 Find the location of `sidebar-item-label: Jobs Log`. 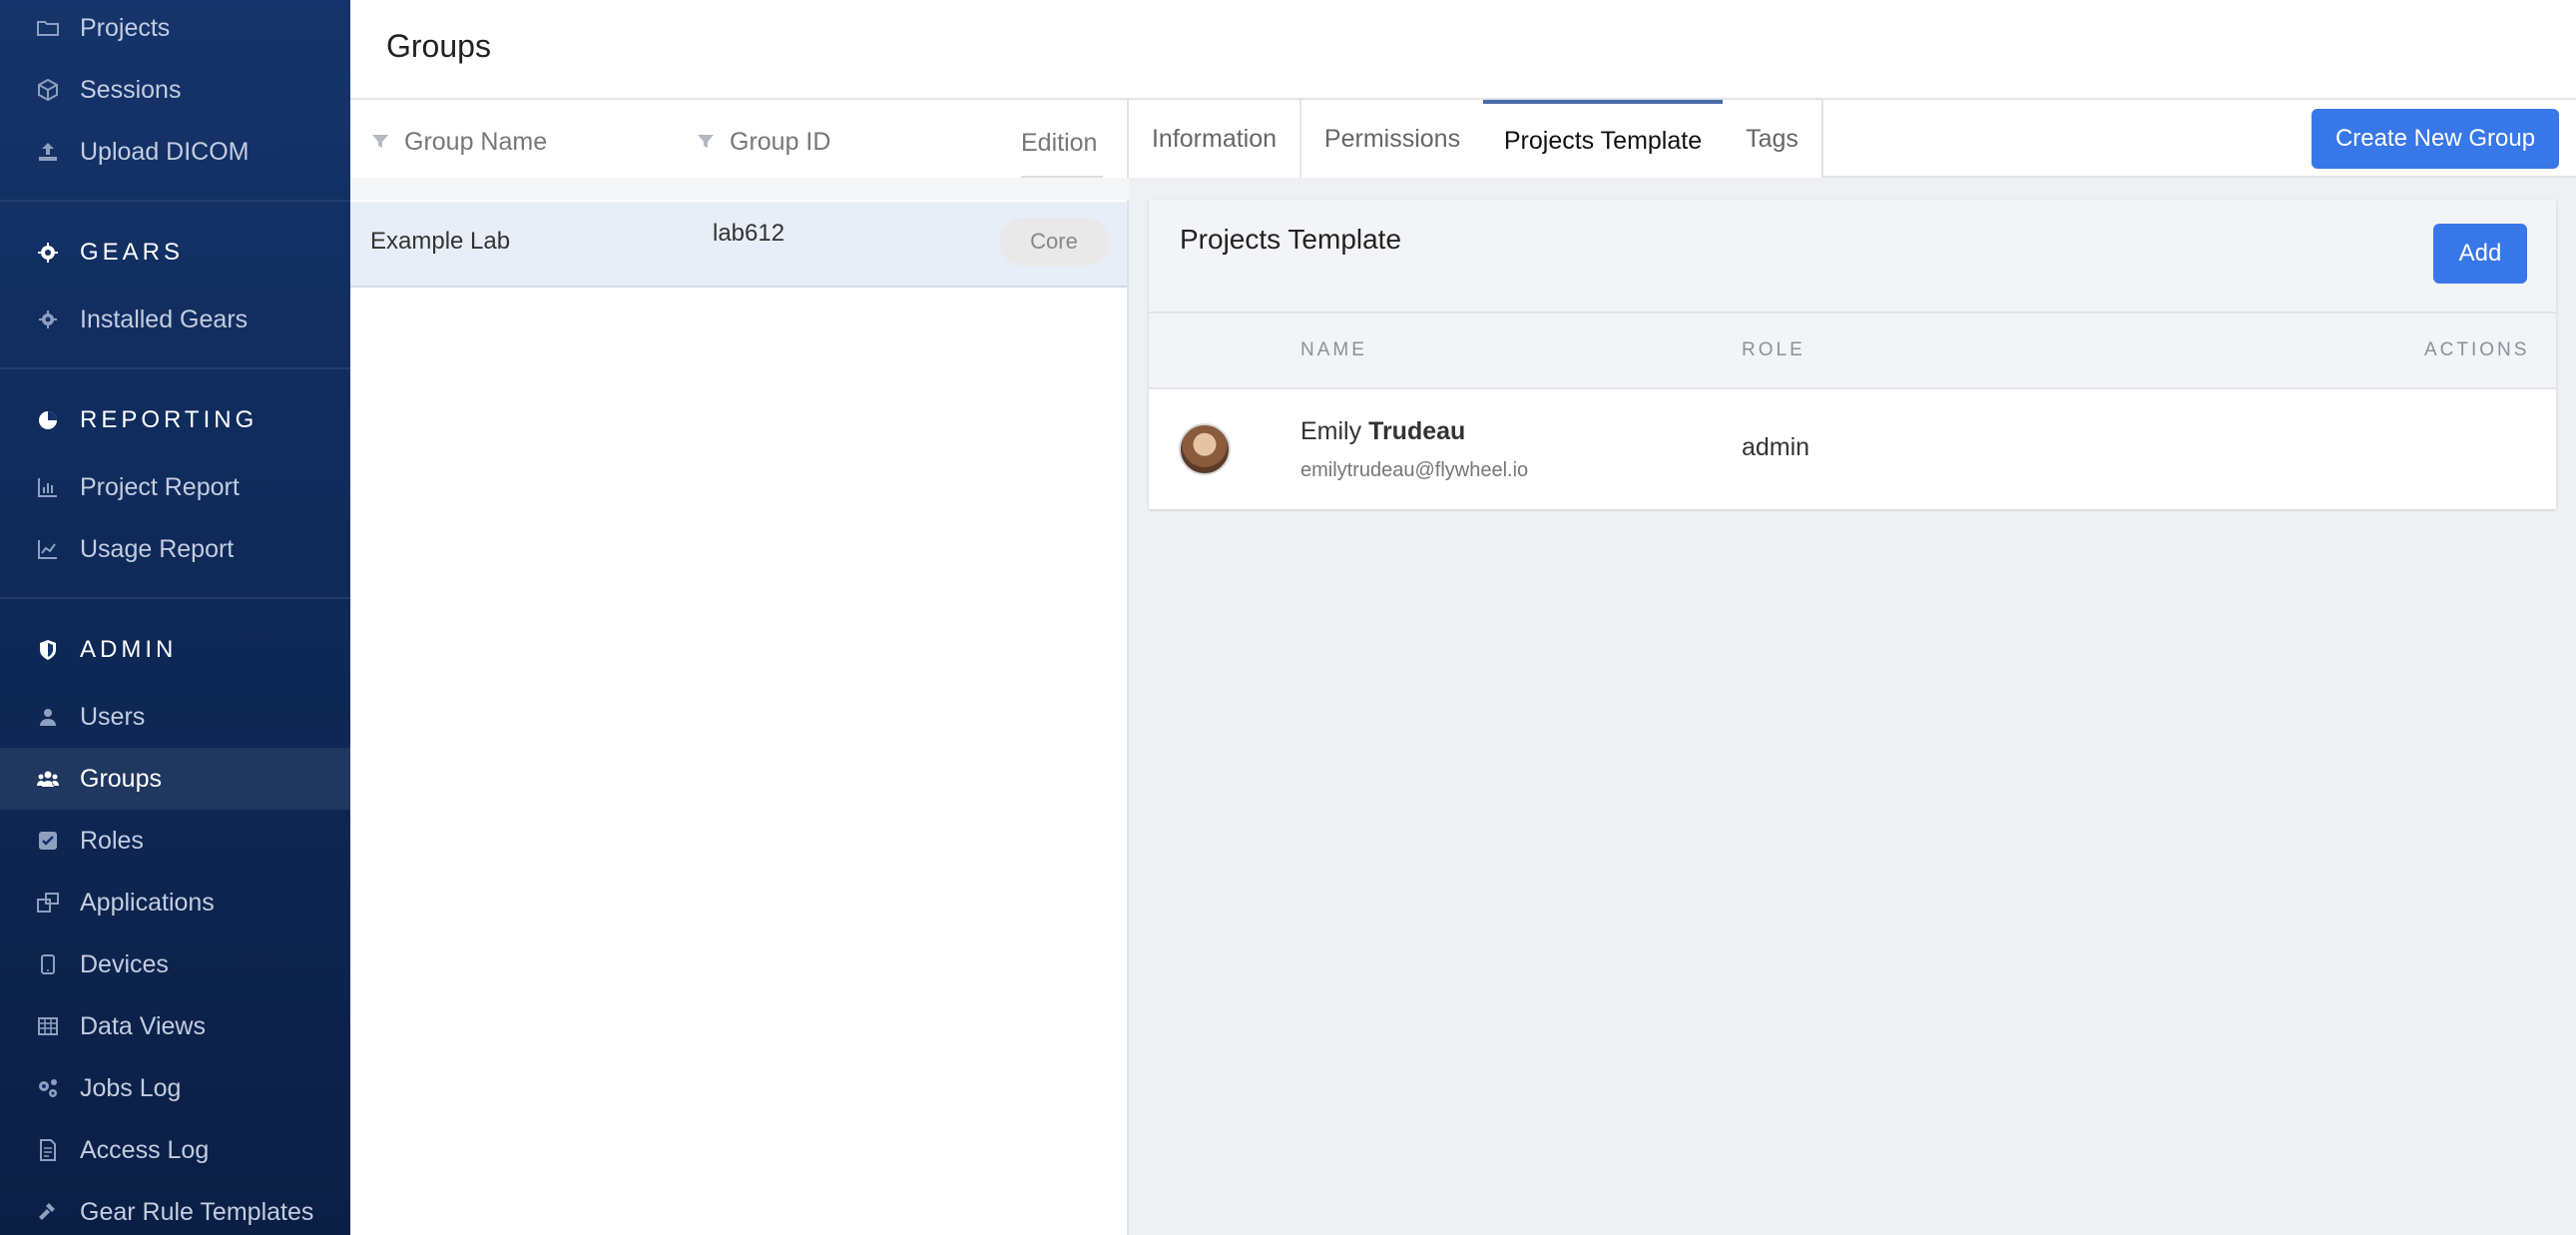

sidebar-item-label: Jobs Log is located at coordinates (131, 1088).